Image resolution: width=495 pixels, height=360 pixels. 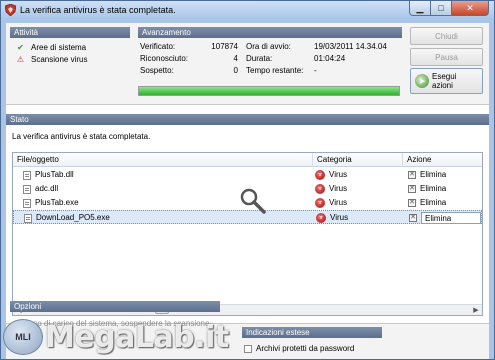 What do you see at coordinates (315, 70) in the screenshot?
I see `remaining-value: -` at bounding box center [315, 70].